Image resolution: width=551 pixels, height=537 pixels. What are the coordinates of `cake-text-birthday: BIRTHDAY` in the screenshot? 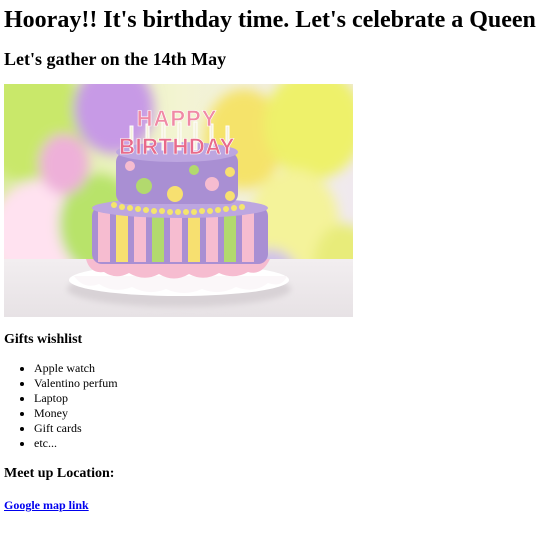 It's located at (177, 146).